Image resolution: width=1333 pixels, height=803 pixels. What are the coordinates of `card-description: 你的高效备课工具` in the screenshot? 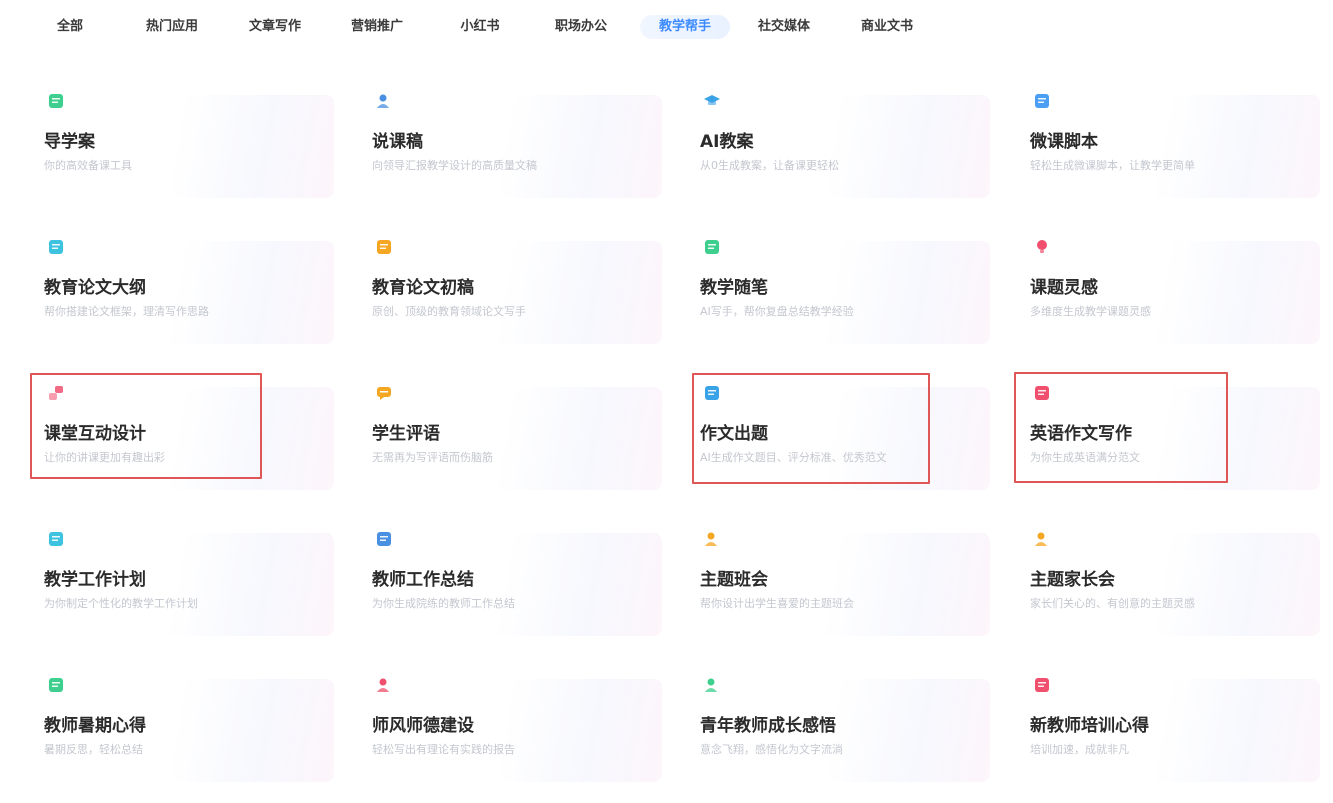 It's located at (88, 165).